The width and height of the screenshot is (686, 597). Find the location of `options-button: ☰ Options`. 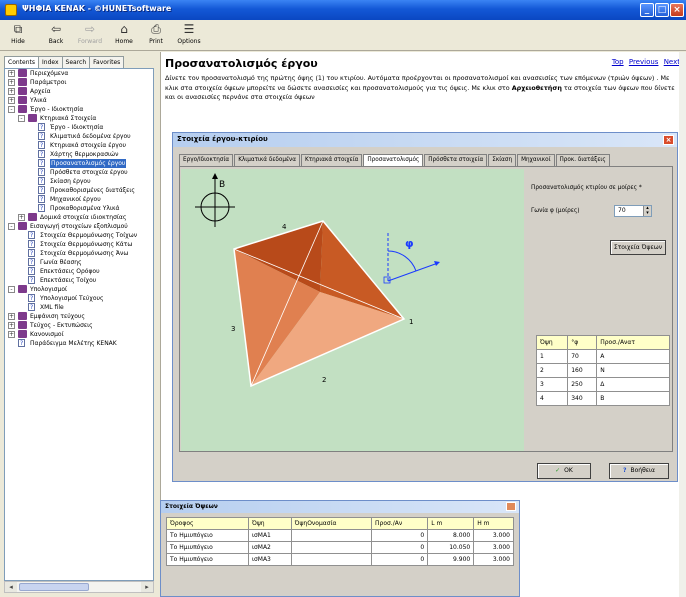

options-button: ☰ Options is located at coordinates (189, 35).